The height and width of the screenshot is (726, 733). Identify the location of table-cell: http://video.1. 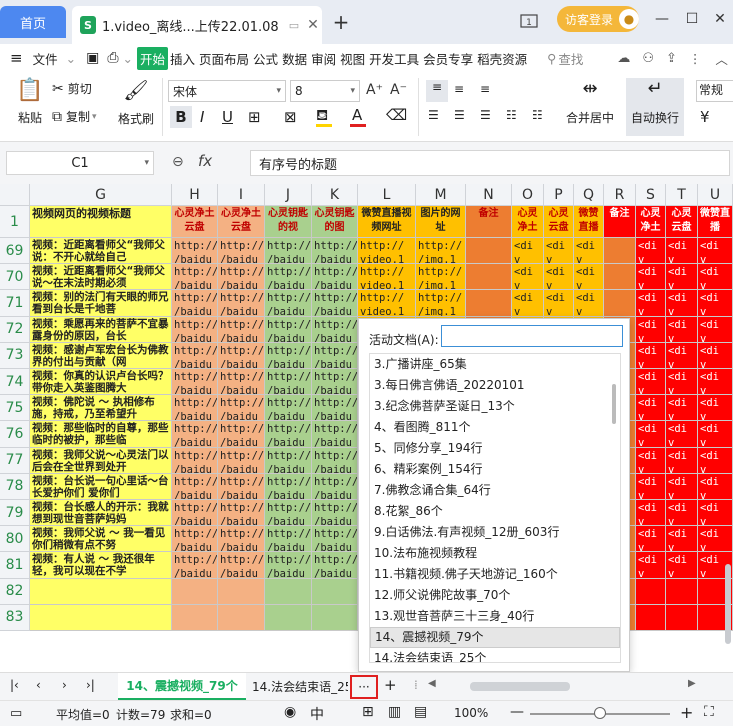
(387, 277).